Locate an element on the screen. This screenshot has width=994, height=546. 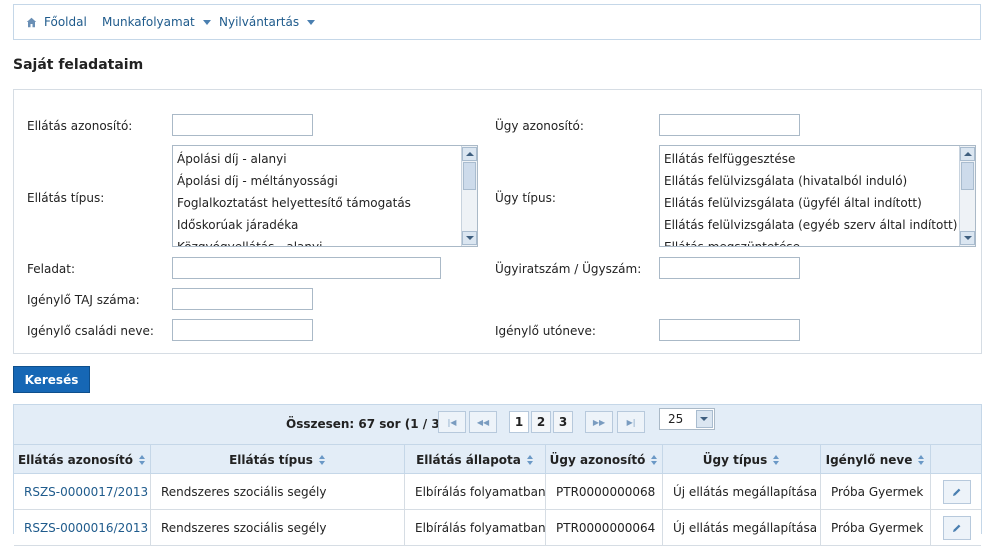
cell-ellatas-azonosito-link: RSZS-0000016/2013 is located at coordinates (82, 527).